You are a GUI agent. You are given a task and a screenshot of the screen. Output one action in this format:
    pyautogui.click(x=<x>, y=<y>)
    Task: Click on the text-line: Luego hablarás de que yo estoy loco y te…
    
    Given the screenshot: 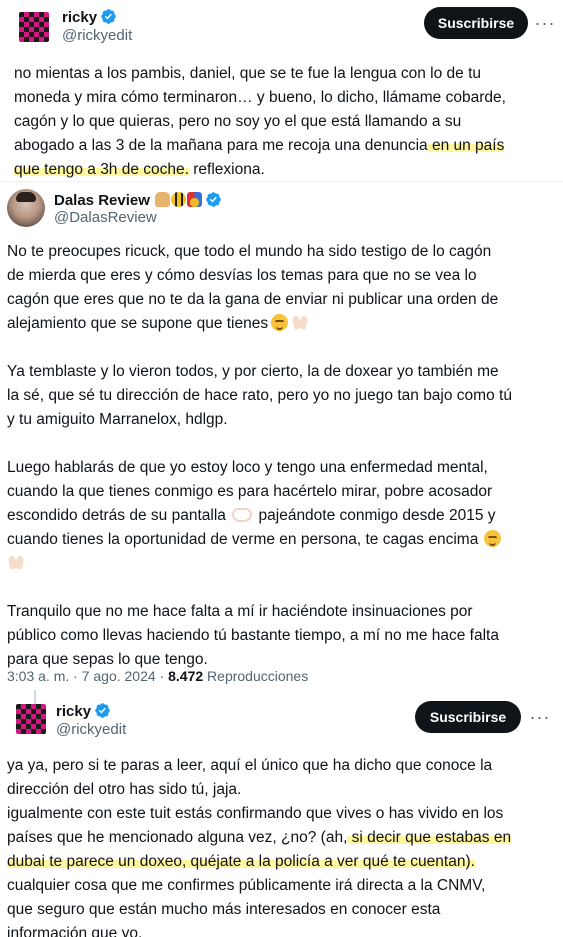 What is the action you would take?
    pyautogui.click(x=247, y=467)
    